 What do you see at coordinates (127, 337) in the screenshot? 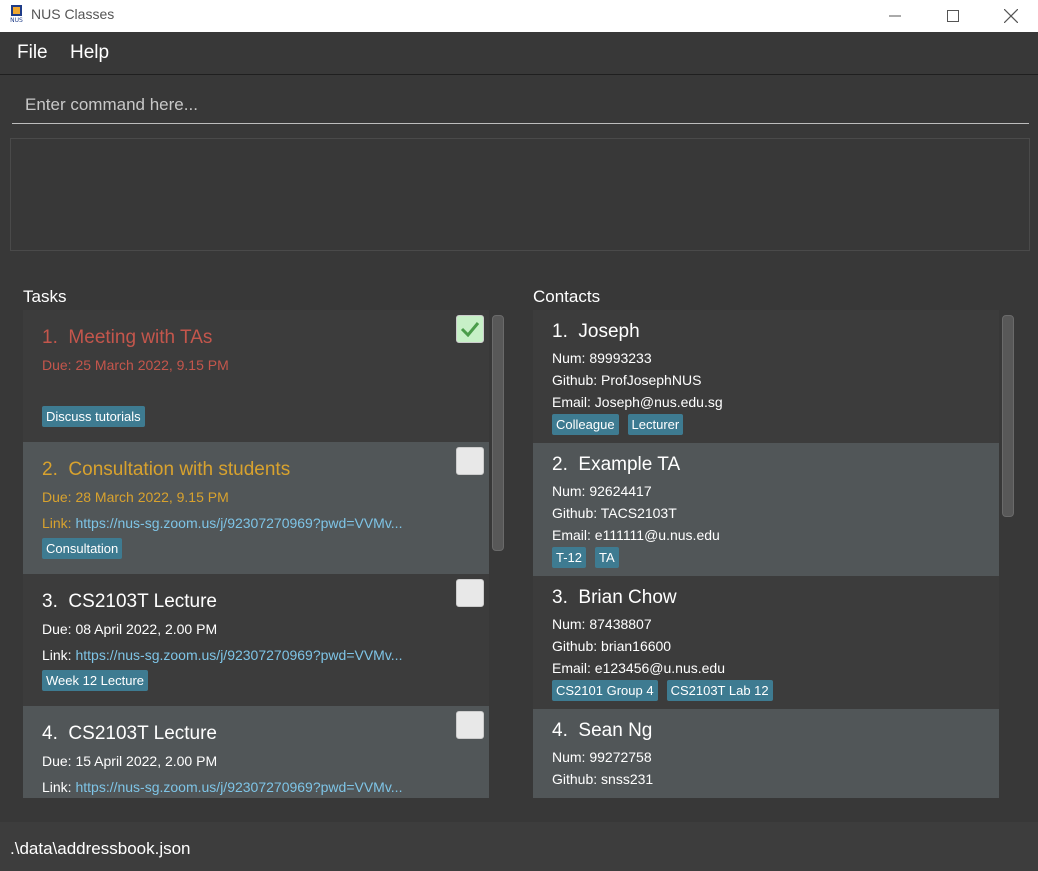
I see `task-title: 1. Meeting with TAs` at bounding box center [127, 337].